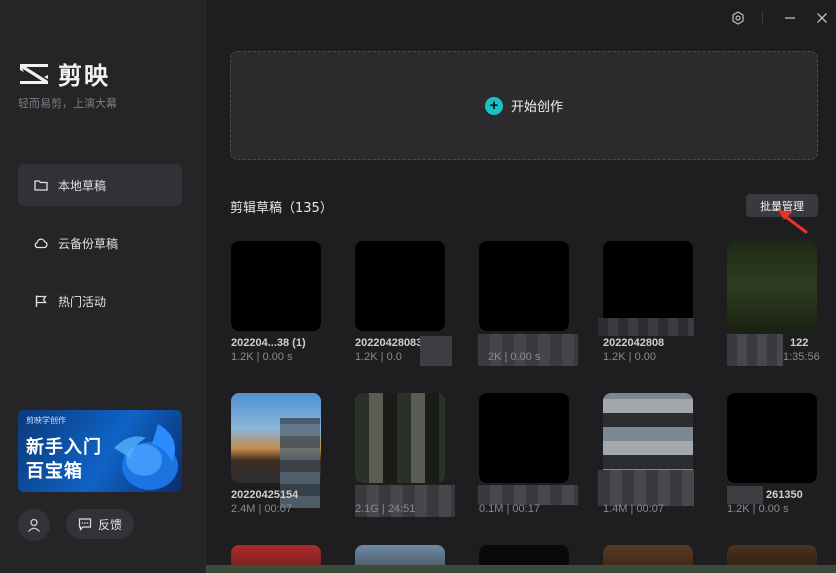 The image size is (836, 573). Describe the element at coordinates (82, 301) in the screenshot. I see `sidebar-item-label: 热门活动` at that location.